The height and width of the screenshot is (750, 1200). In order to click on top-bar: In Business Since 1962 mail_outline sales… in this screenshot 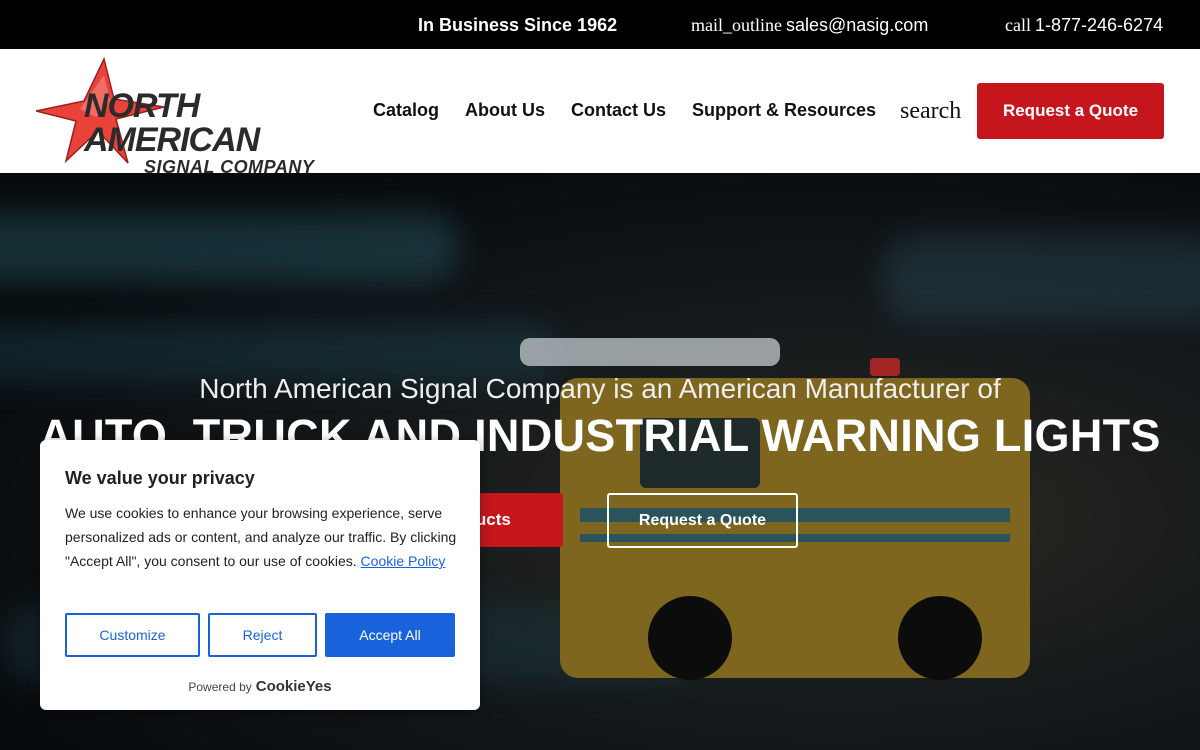, I will do `click(600, 24)`.